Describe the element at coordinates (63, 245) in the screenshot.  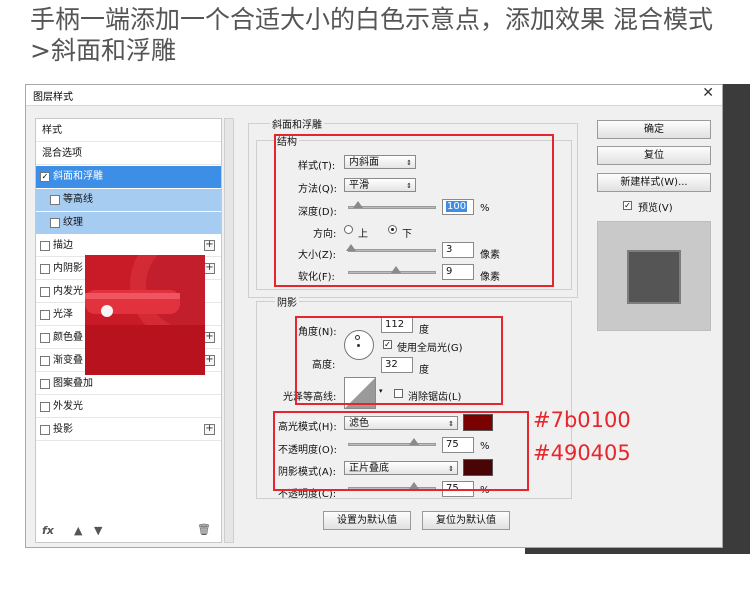
I see `style-list-label: 描边` at that location.